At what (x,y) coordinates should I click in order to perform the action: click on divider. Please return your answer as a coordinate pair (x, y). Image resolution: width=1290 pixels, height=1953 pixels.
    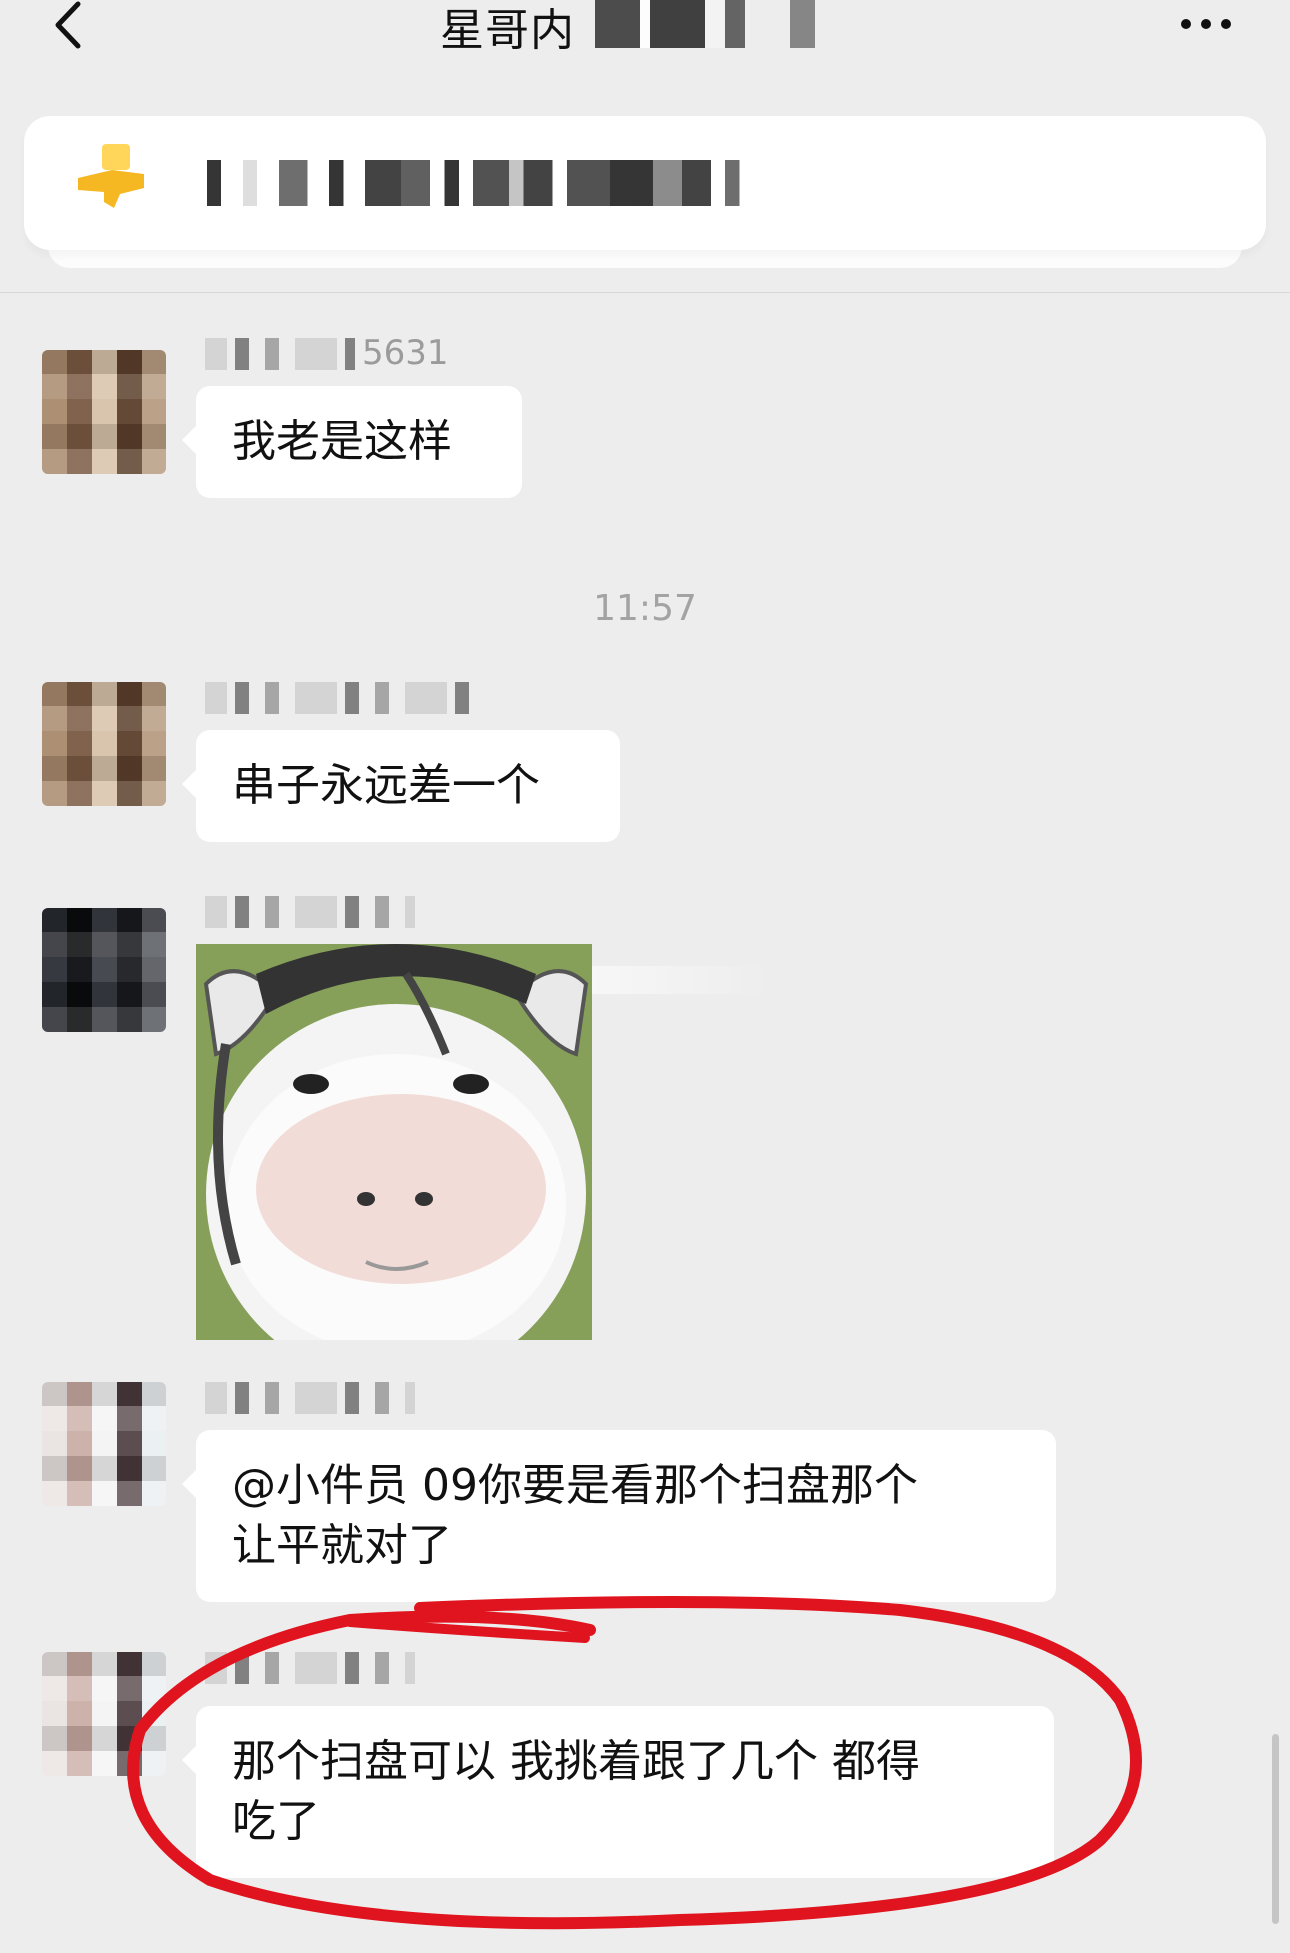
    Looking at the image, I should click on (645, 292).